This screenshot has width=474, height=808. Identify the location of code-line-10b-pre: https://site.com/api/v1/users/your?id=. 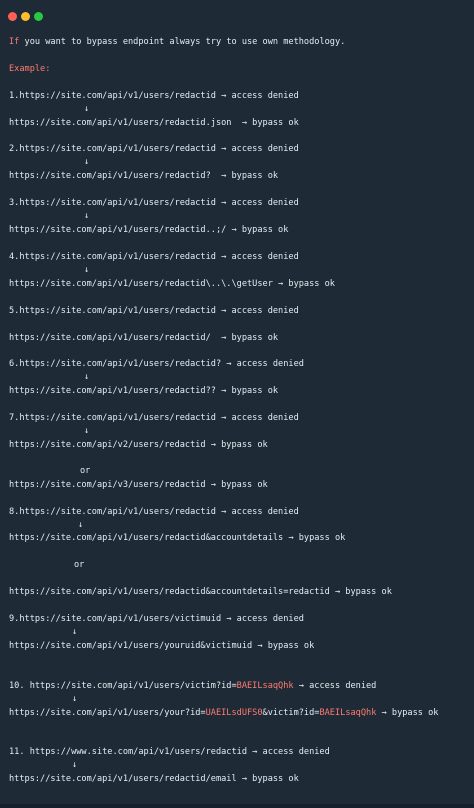
(107, 713).